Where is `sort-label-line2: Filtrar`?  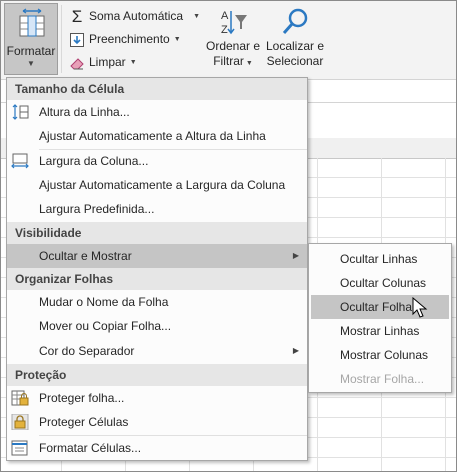 sort-label-line2: Filtrar is located at coordinates (228, 61).